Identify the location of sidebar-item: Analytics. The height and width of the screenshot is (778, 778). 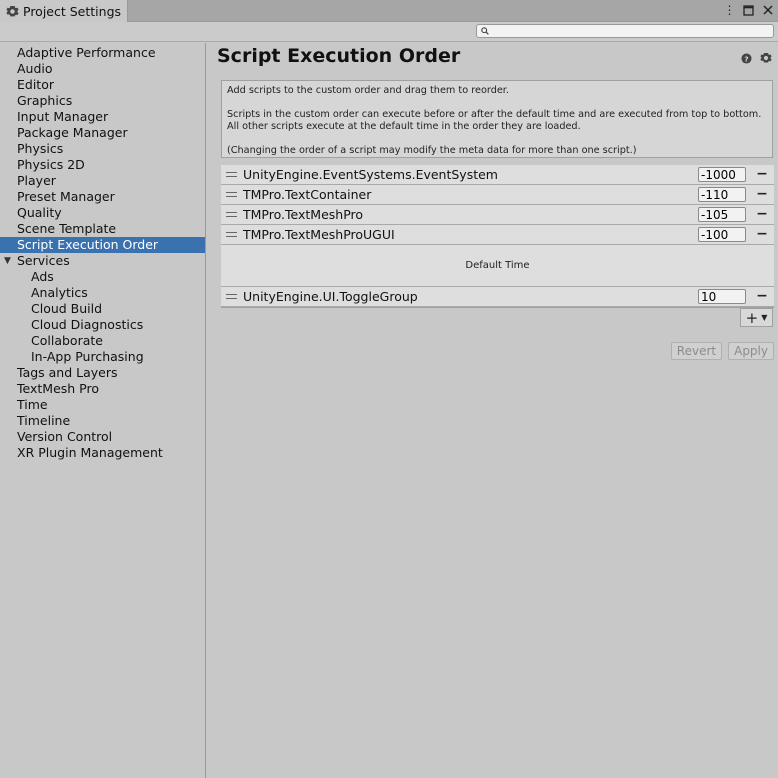
(102, 293).